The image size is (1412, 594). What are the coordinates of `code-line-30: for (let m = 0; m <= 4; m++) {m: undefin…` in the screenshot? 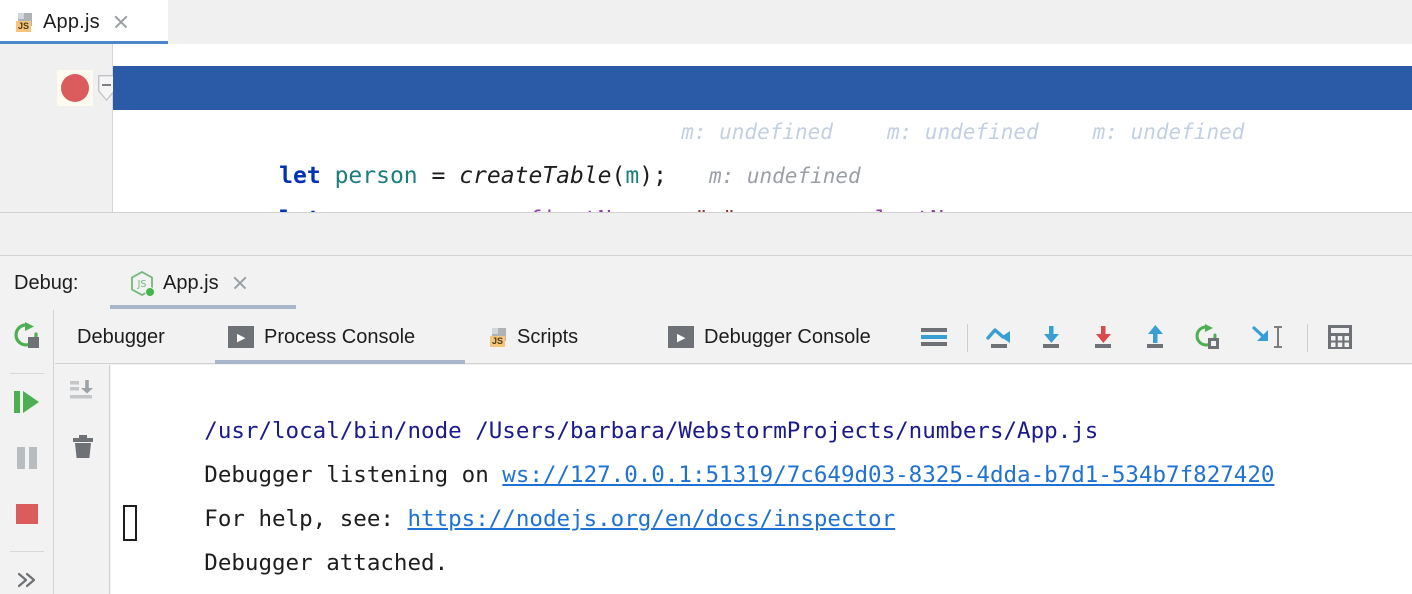 It's located at (762, 105).